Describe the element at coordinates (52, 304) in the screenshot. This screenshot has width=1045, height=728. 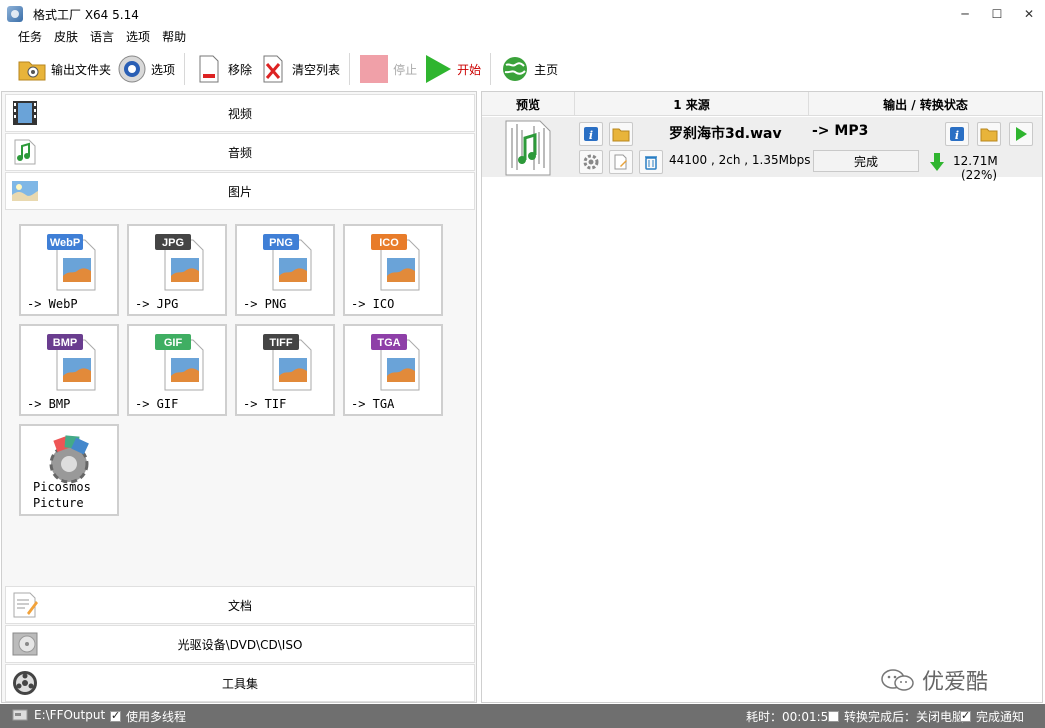
I see `format-label: -> WebP` at that location.